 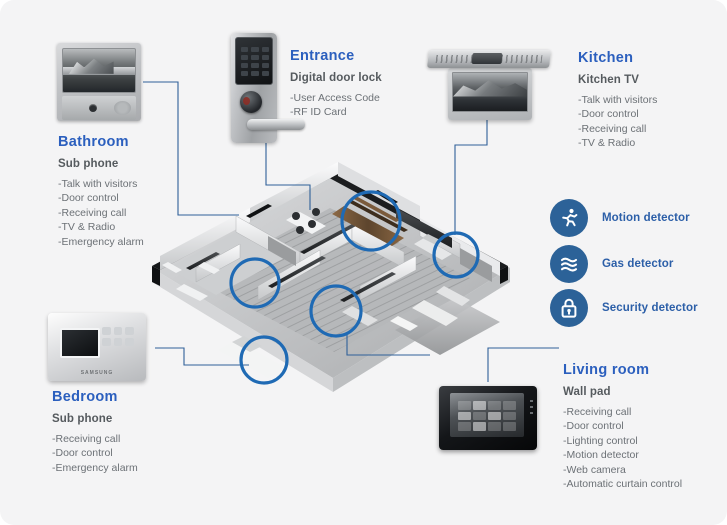 What do you see at coordinates (650, 308) in the screenshot?
I see `legend-label: Security detector` at bounding box center [650, 308].